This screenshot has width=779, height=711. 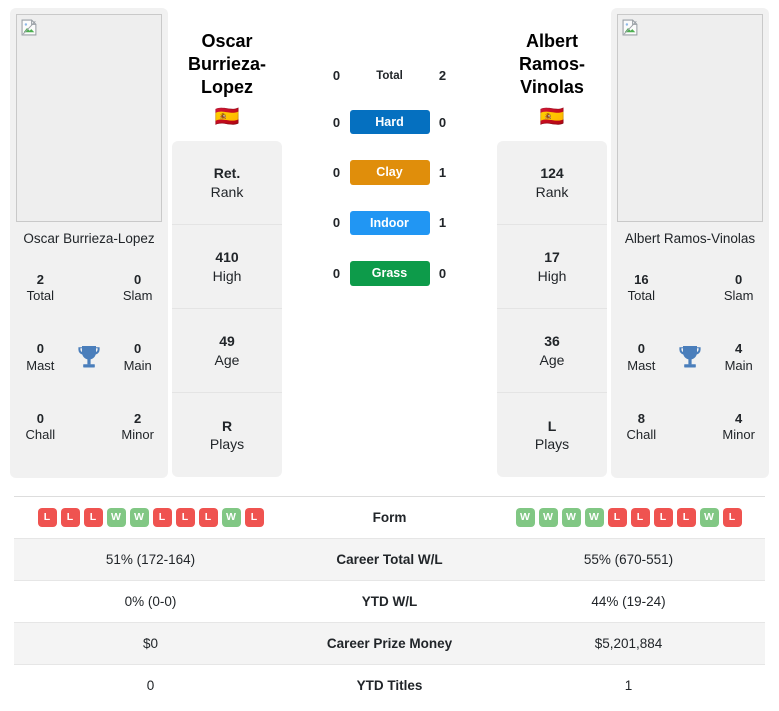 What do you see at coordinates (40, 295) in the screenshot?
I see `left-titles-total-label: Total` at bounding box center [40, 295].